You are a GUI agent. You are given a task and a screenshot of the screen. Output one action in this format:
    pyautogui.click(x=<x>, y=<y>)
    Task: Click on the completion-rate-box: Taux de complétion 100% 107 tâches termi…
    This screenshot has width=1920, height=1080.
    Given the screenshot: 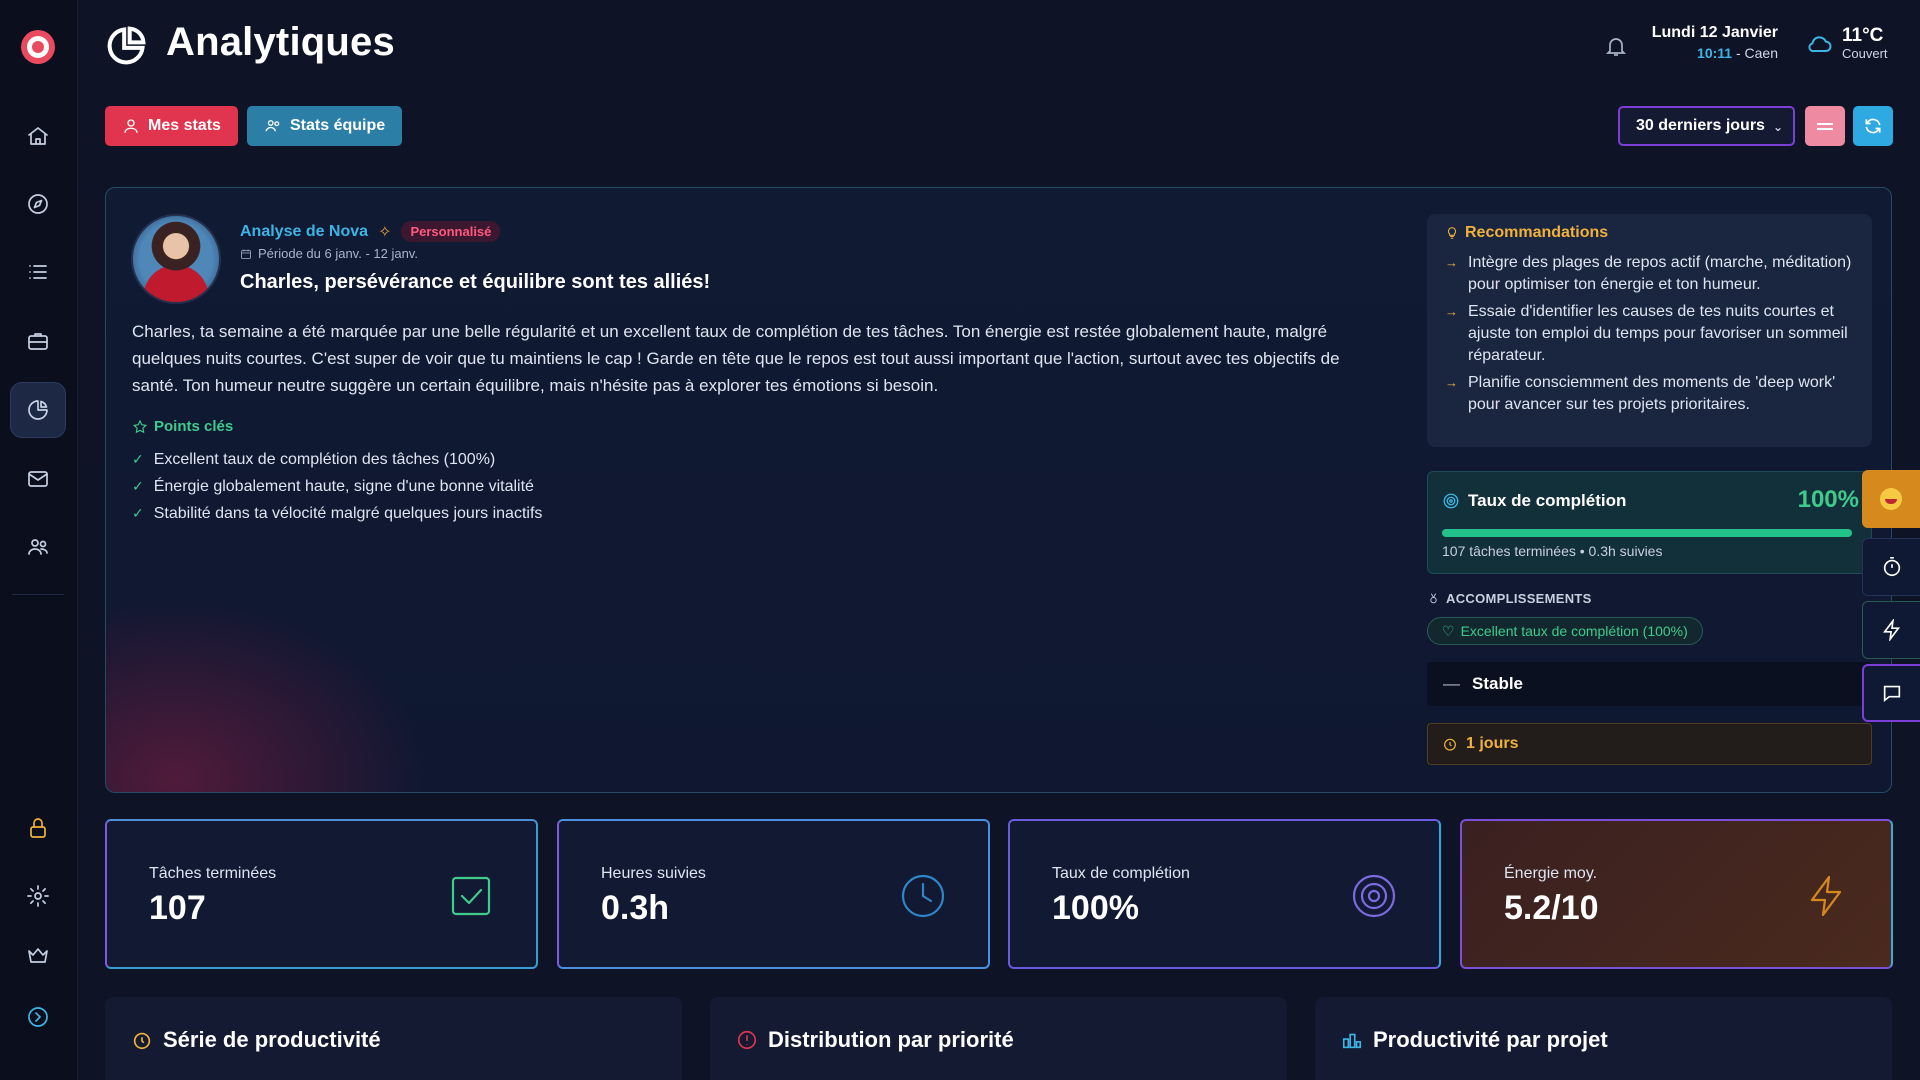 What is the action you would take?
    pyautogui.click(x=1649, y=522)
    